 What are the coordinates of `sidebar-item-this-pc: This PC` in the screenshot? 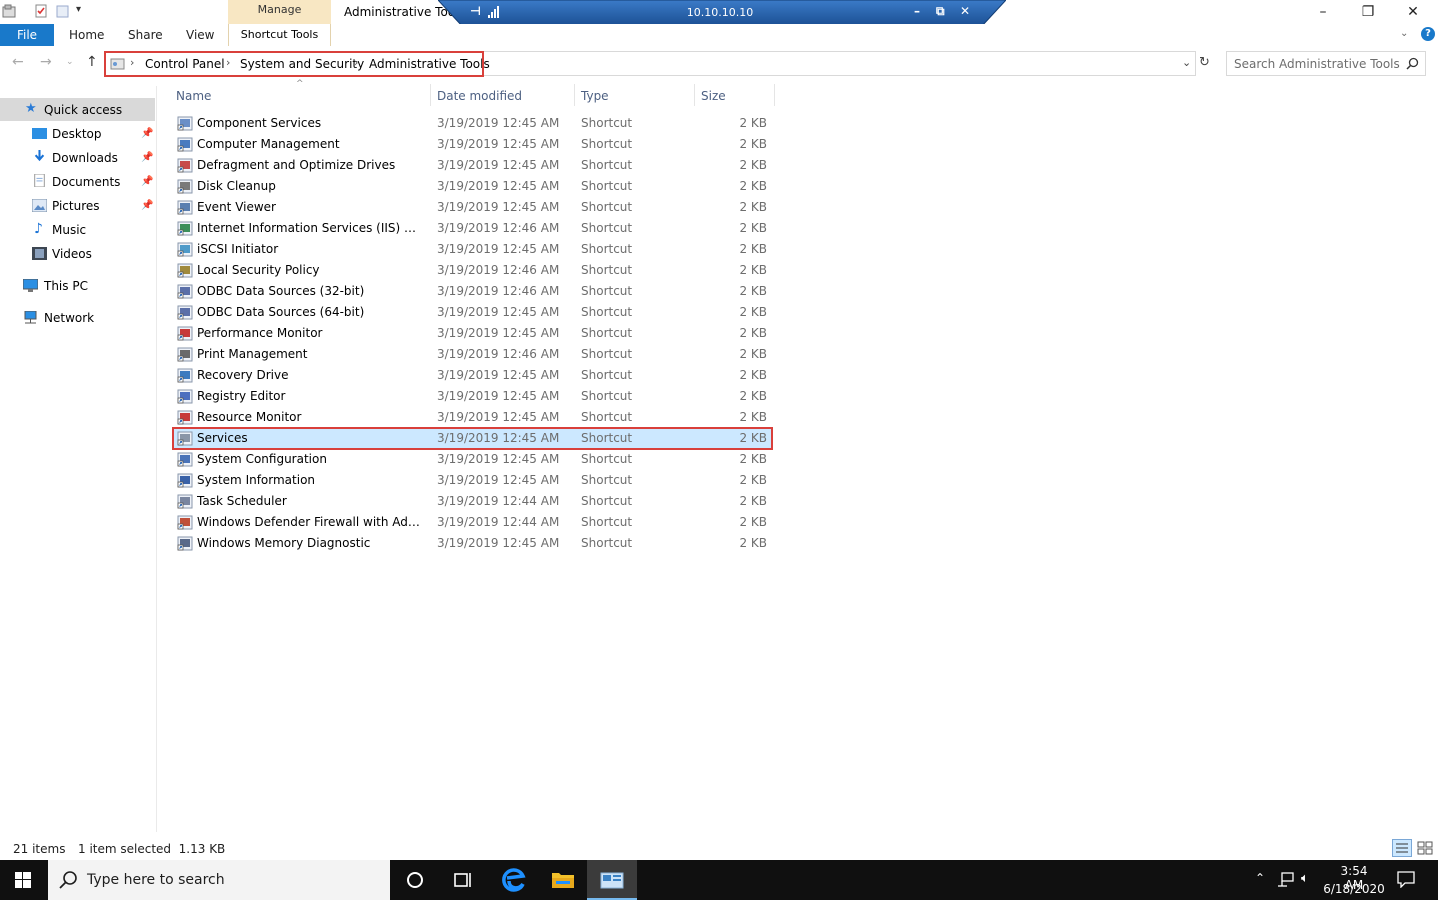 It's located at (66, 286).